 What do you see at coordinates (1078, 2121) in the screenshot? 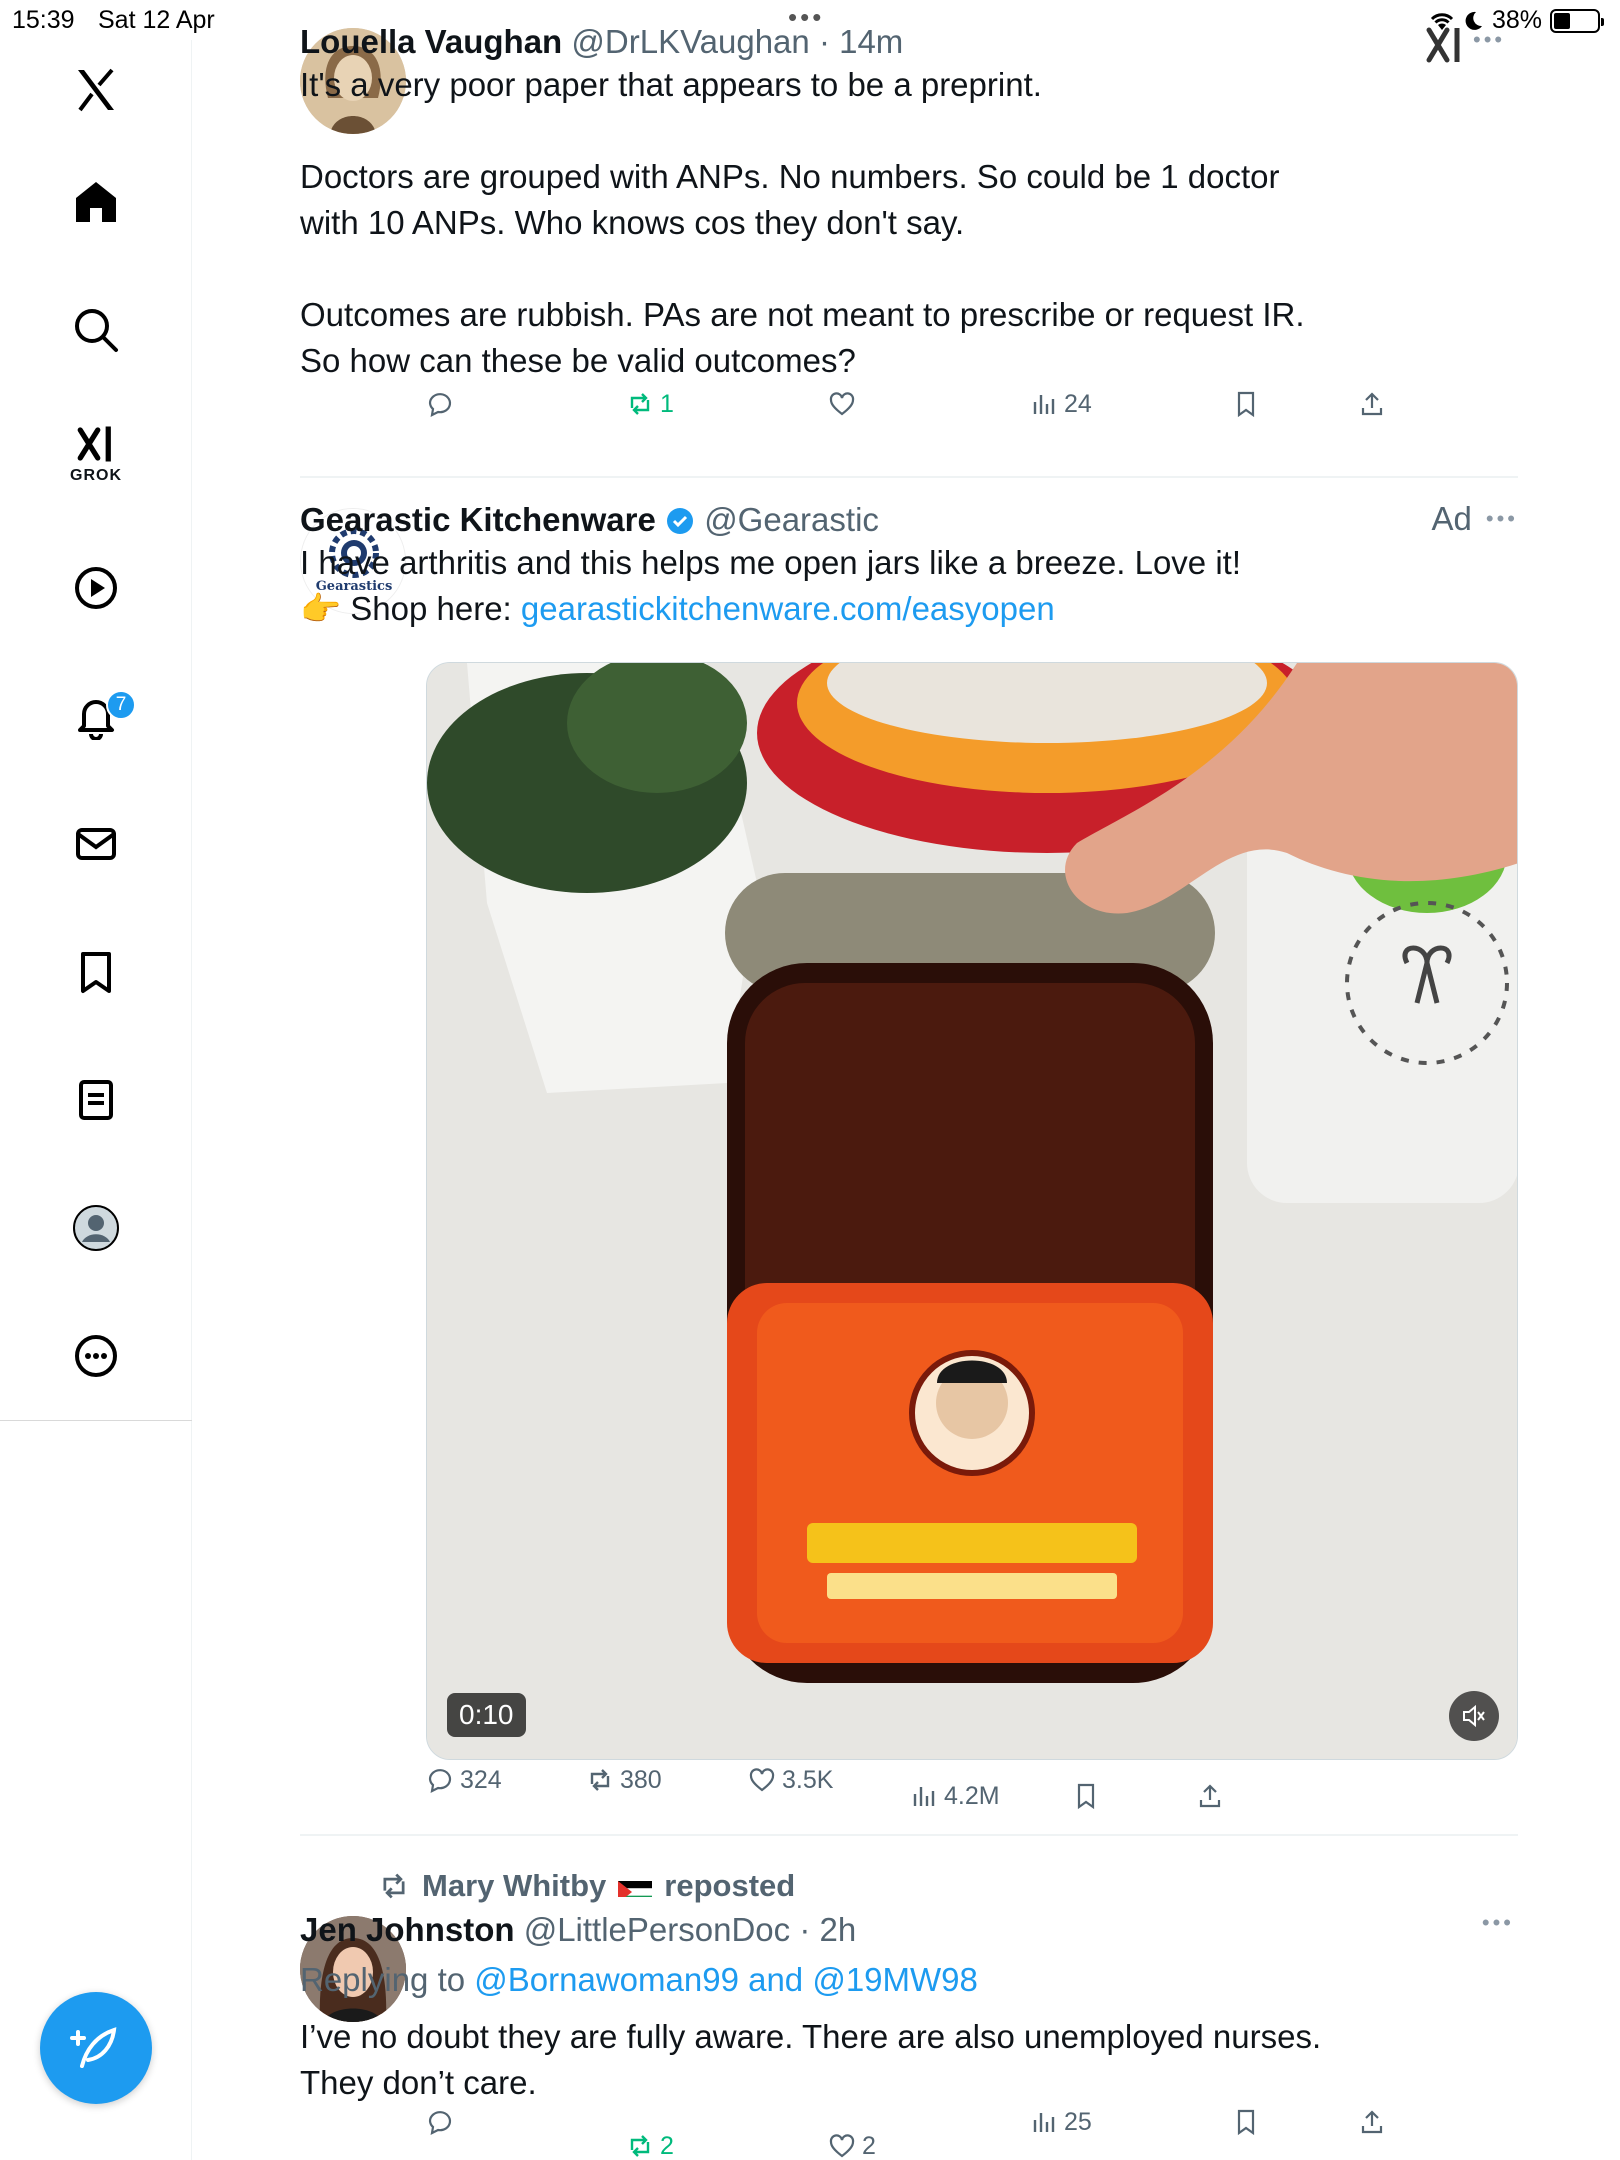
I see `views-count: 25` at bounding box center [1078, 2121].